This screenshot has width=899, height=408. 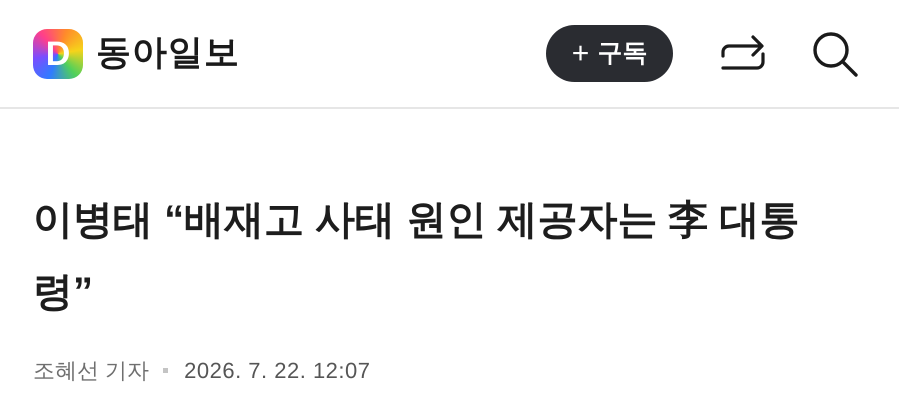 I want to click on logo: D, so click(x=58, y=53).